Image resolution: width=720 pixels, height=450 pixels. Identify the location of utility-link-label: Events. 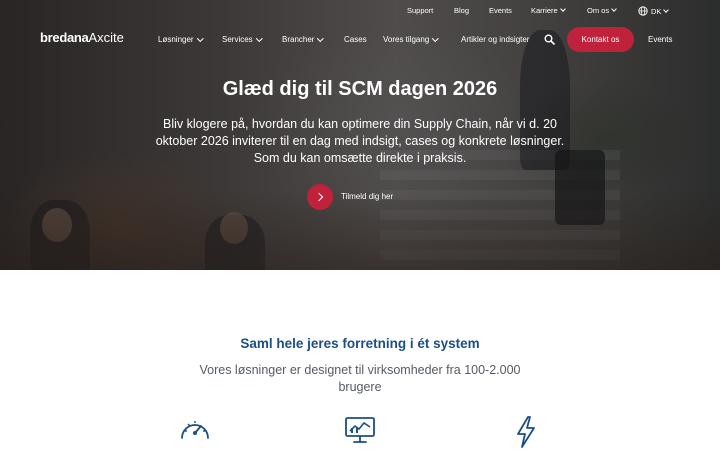
(500, 10).